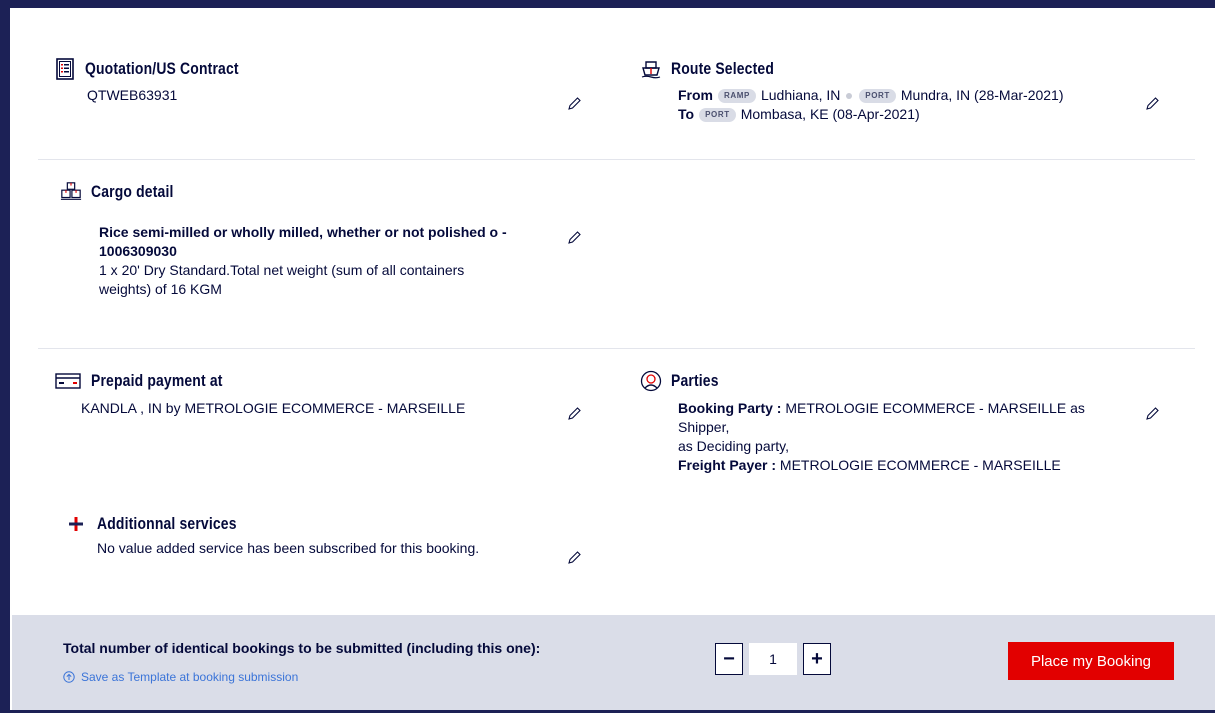 This screenshot has height=713, width=1215. I want to click on quotation-section: Quotation/US Contract QTWEB63931, so click(314, 81).